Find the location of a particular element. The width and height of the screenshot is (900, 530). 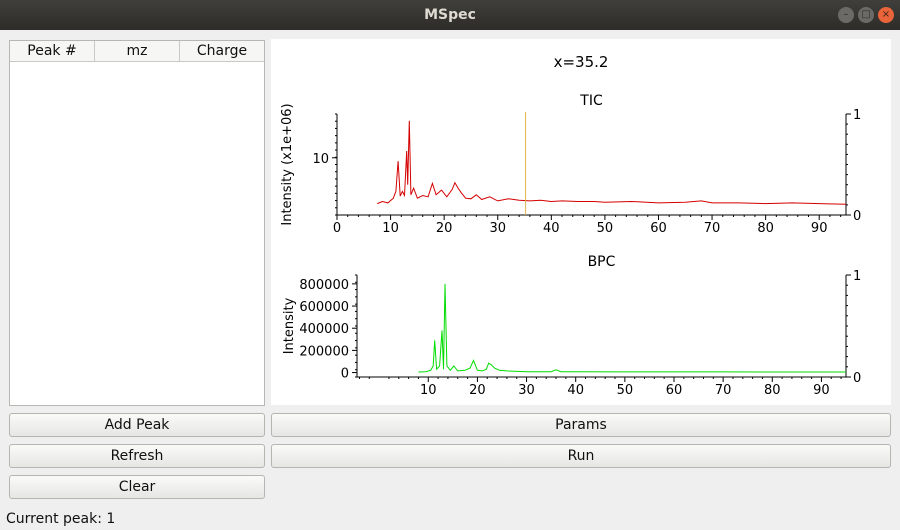

tic-y-tick-label: 10 is located at coordinates (320, 159).